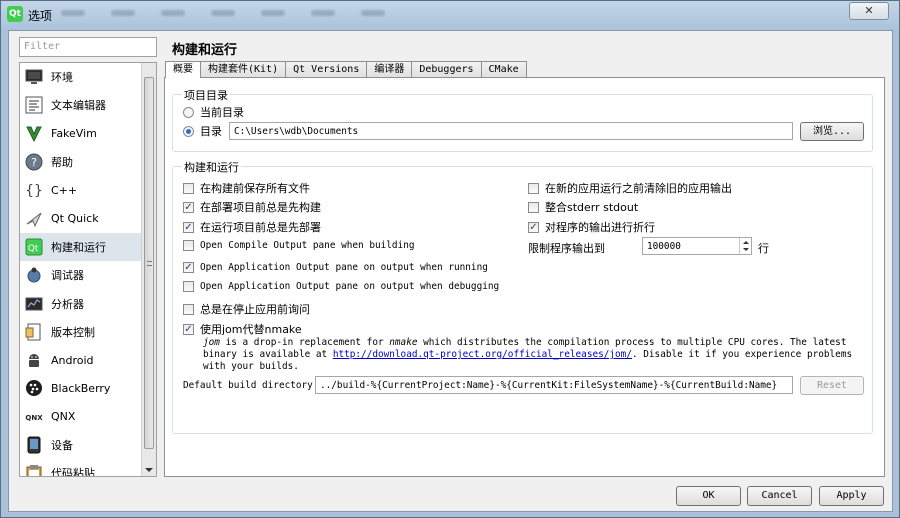 Image resolution: width=900 pixels, height=518 pixels. Describe the element at coordinates (298, 245) in the screenshot. I see `option-row: Open Compile Output pane when building` at that location.